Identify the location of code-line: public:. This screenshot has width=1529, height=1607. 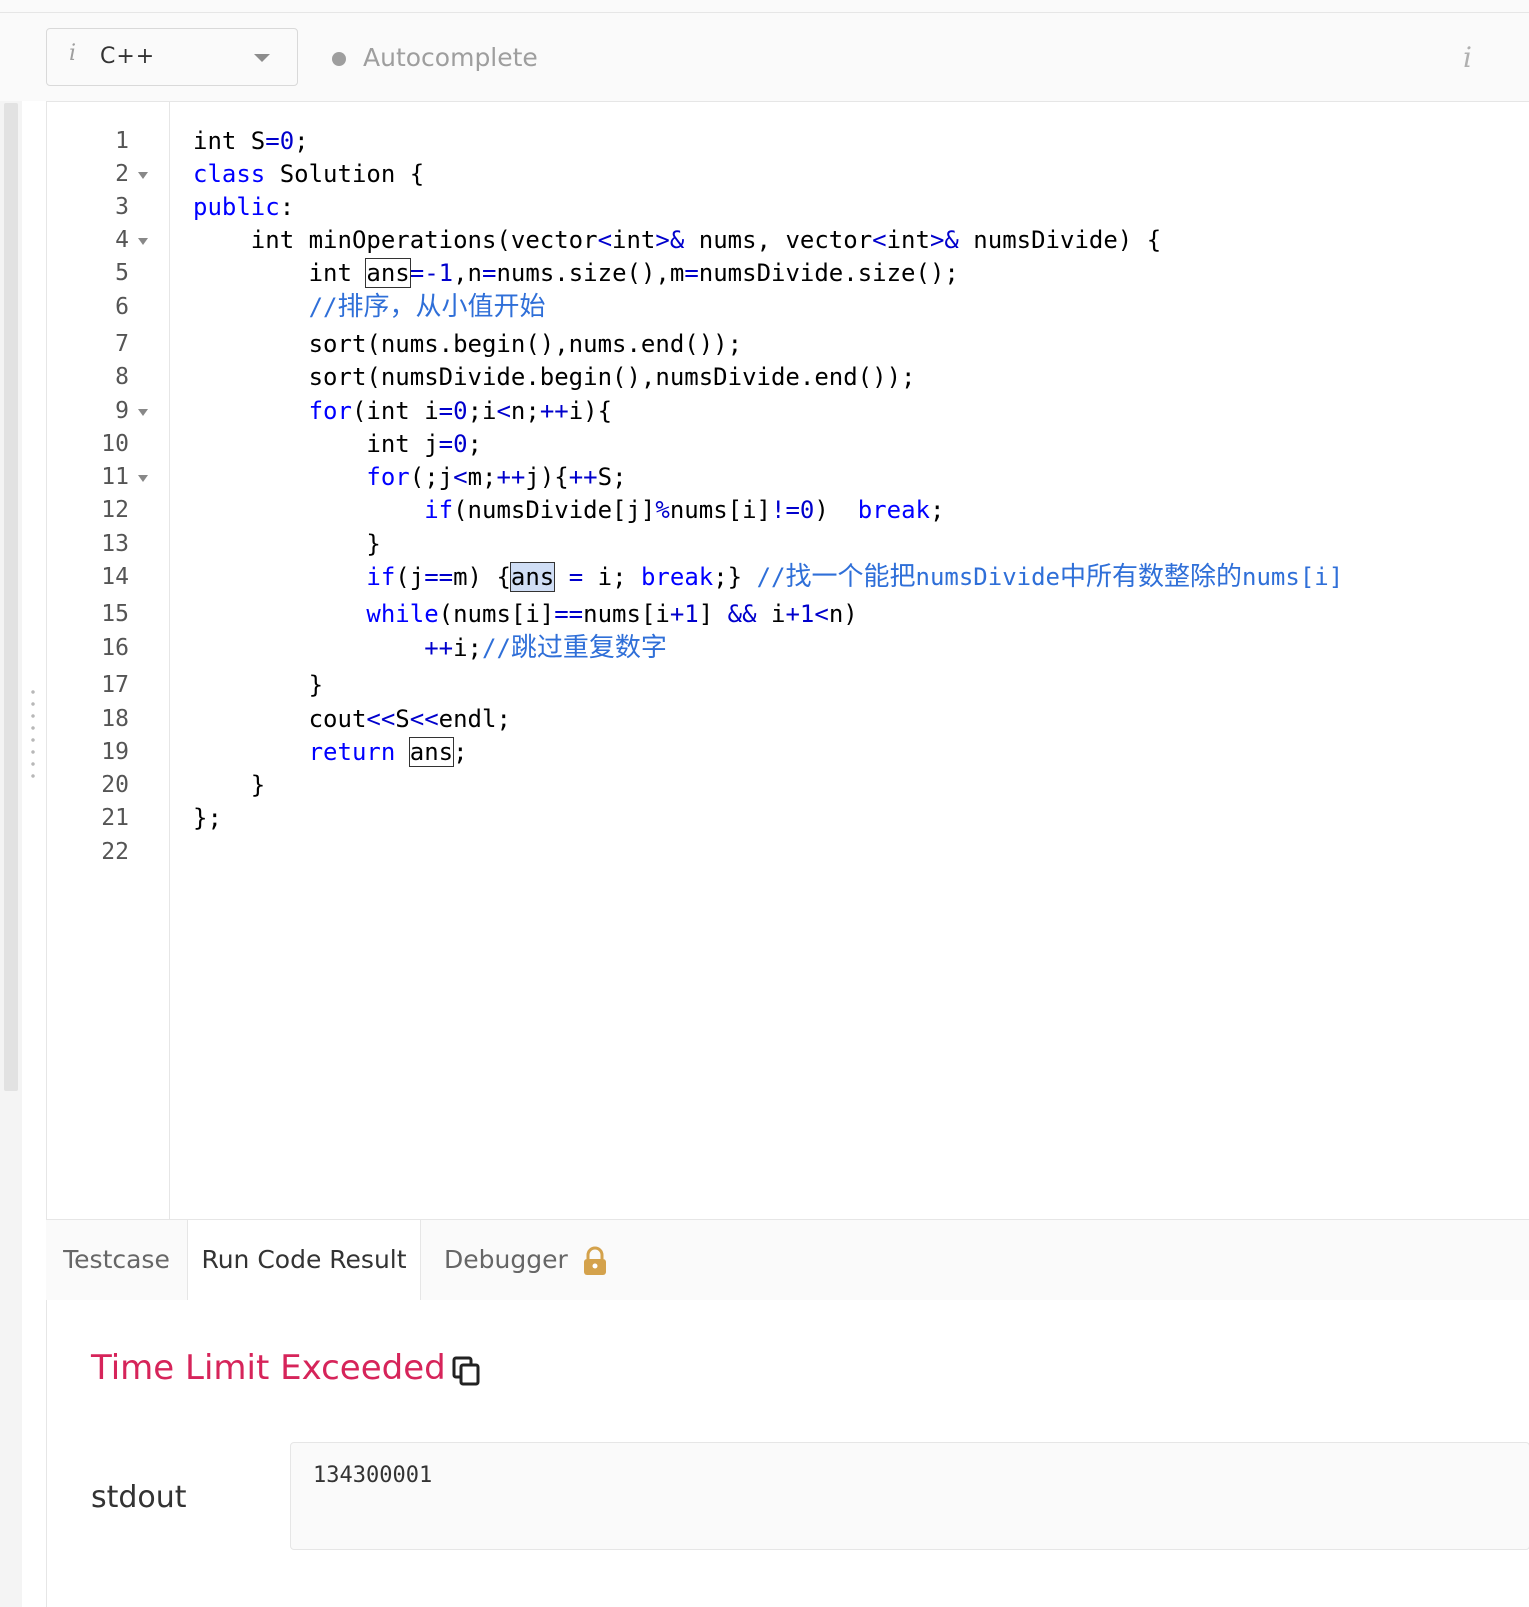
(243, 207).